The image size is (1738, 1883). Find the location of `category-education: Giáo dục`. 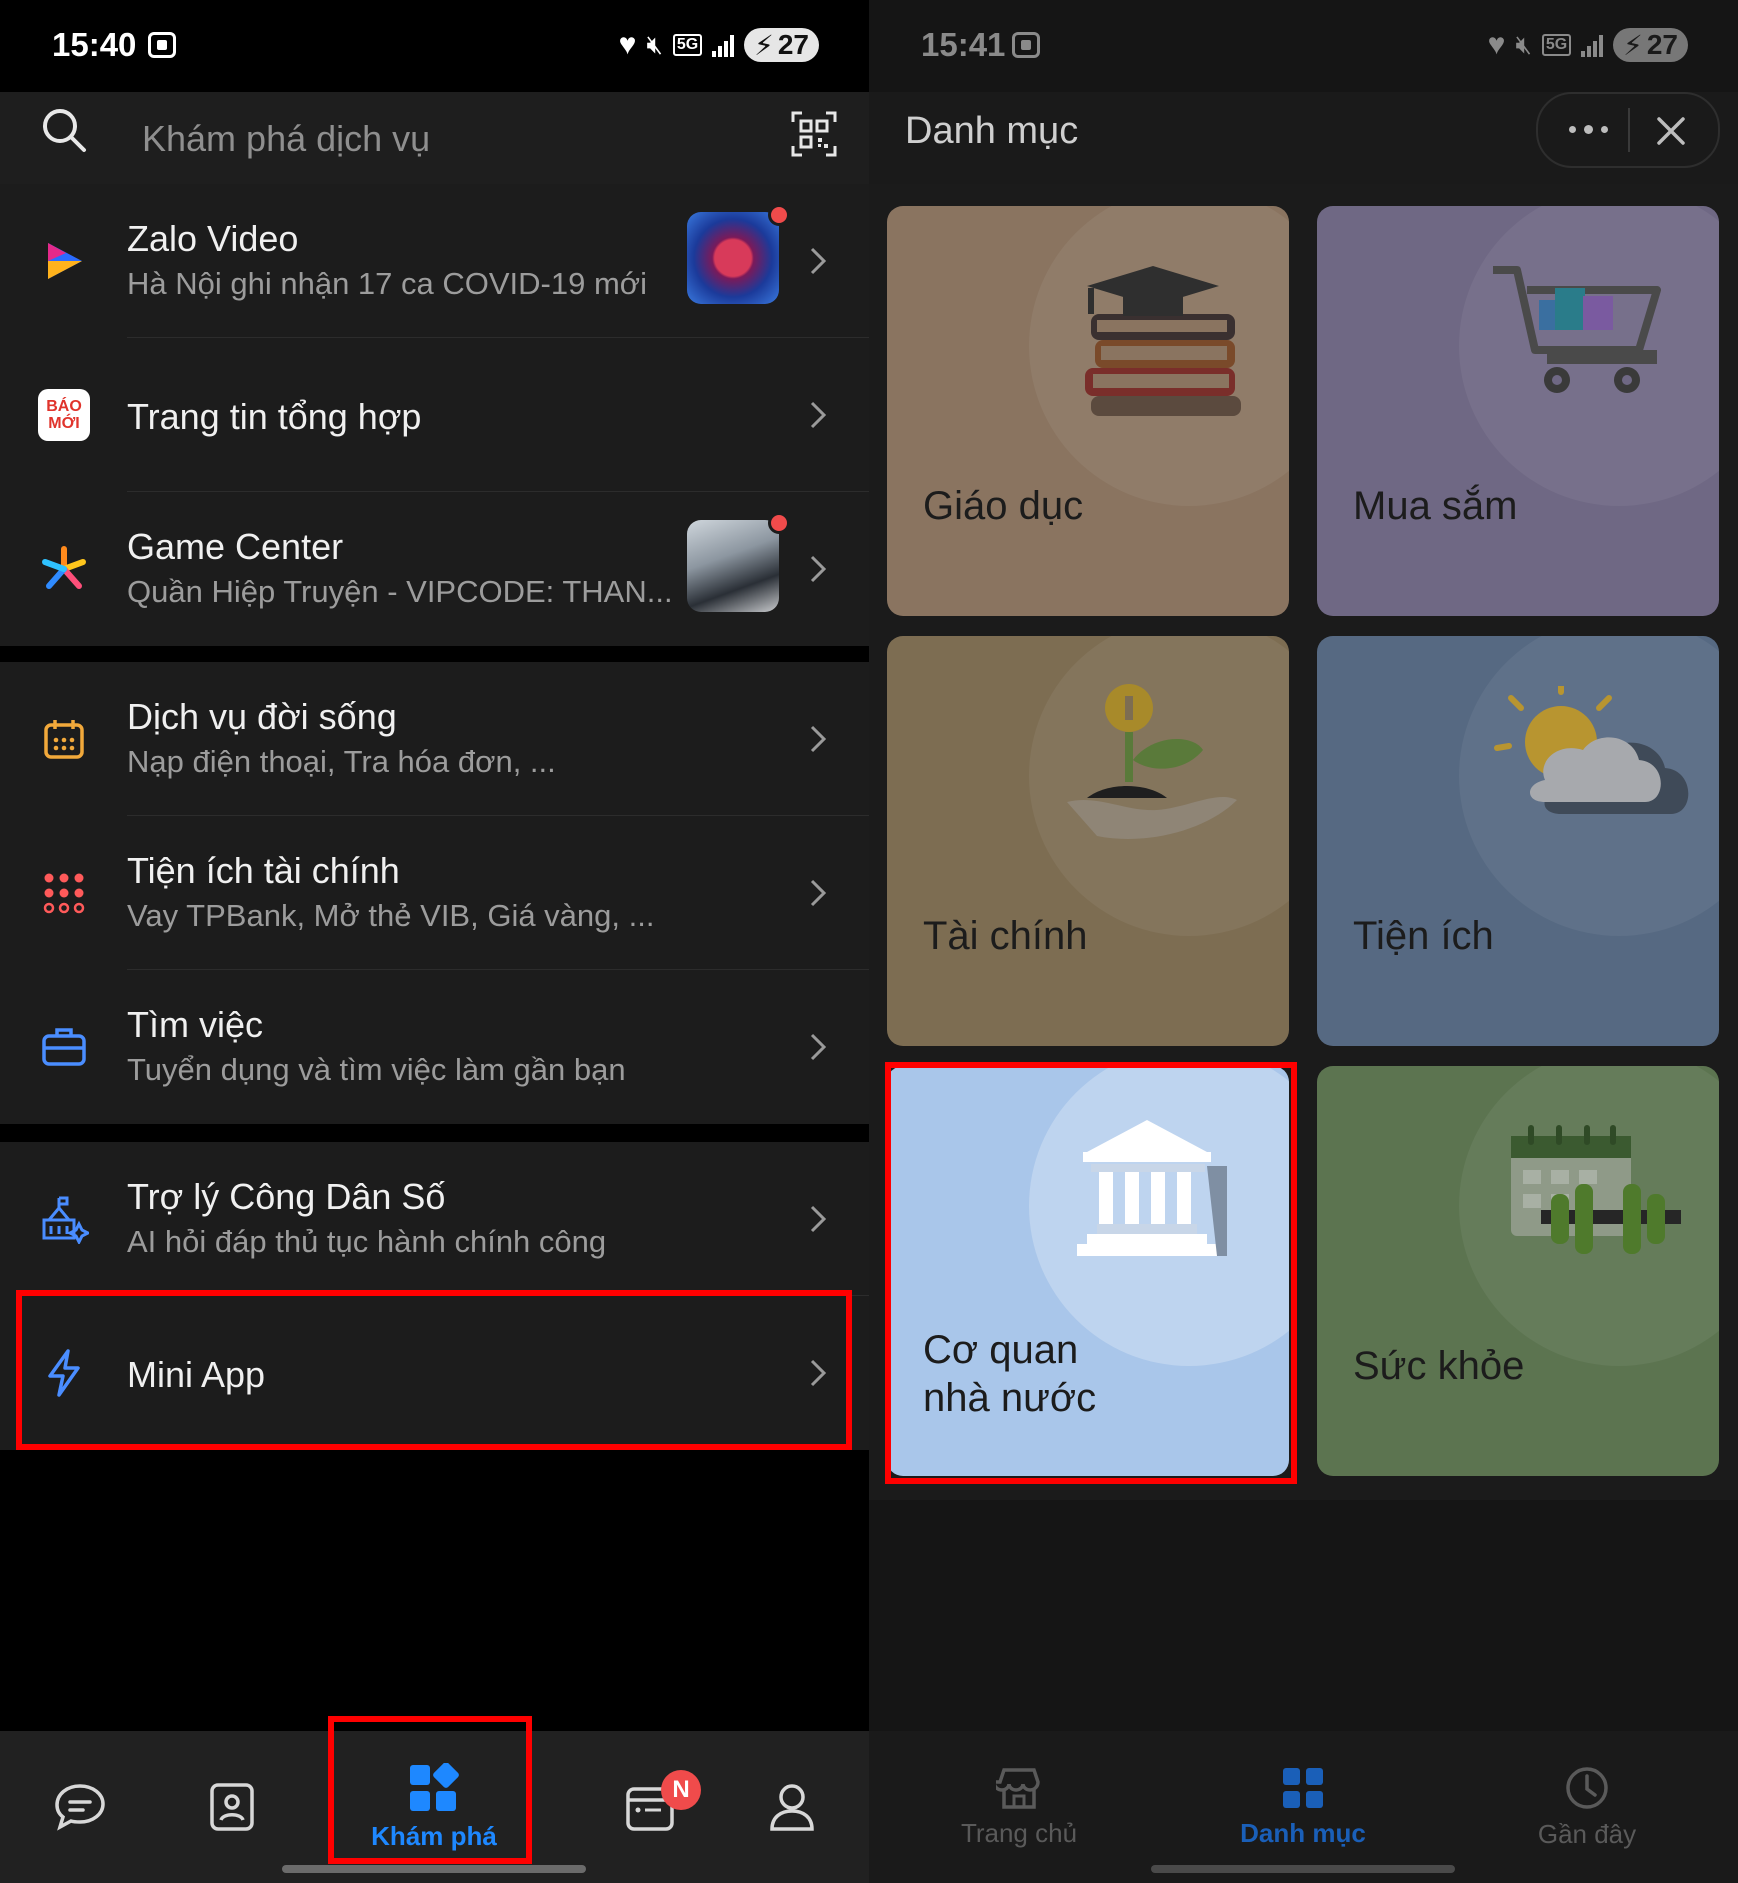

category-education: Giáo dục is located at coordinates (1088, 411).